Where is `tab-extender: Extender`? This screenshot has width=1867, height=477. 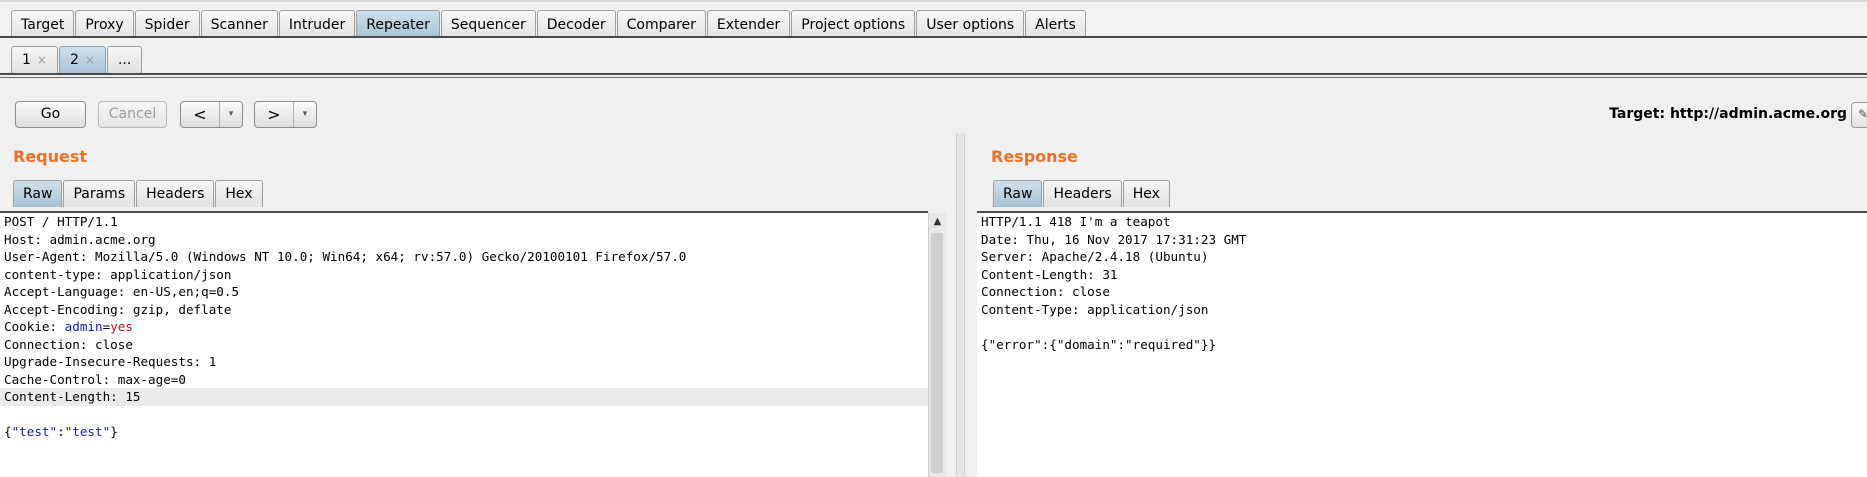
tab-extender: Extender is located at coordinates (748, 24).